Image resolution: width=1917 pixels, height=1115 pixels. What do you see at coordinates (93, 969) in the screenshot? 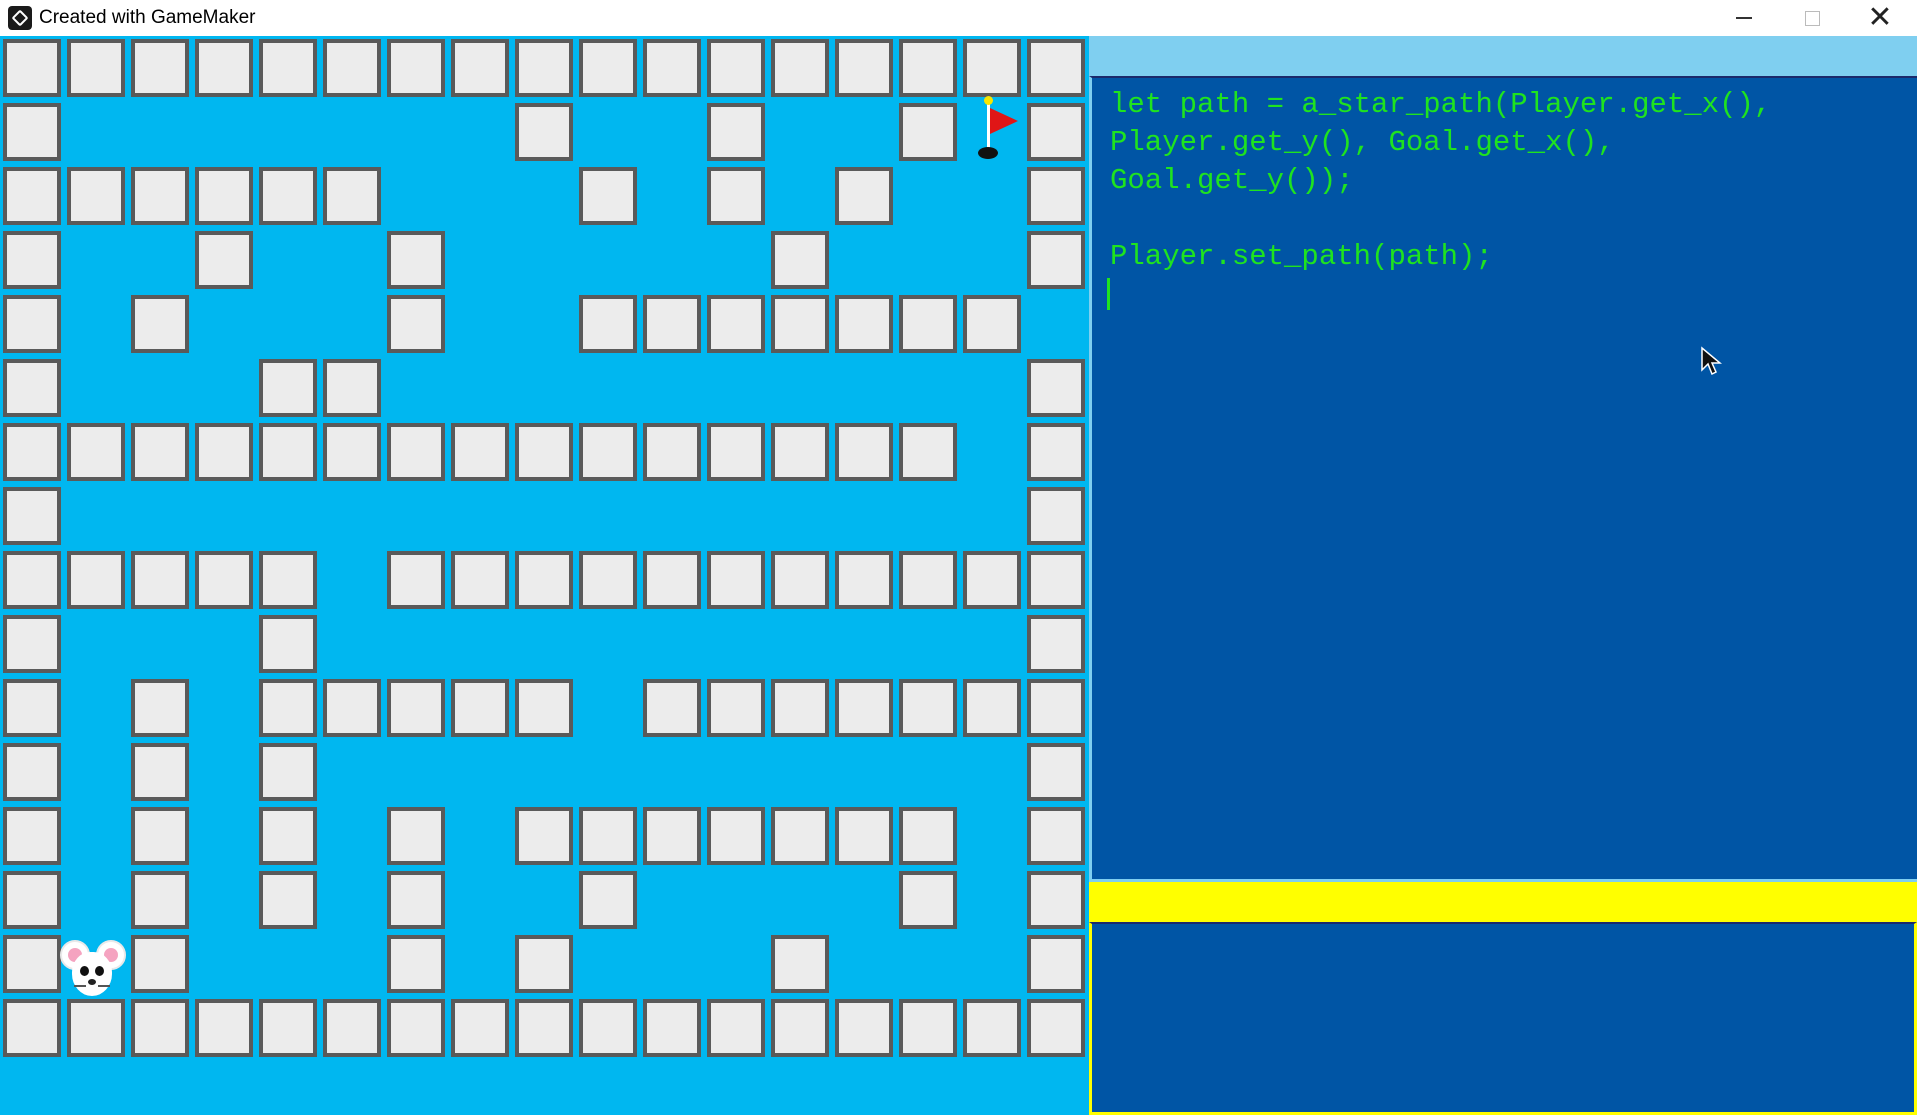
I see `player-mouse-icon` at bounding box center [93, 969].